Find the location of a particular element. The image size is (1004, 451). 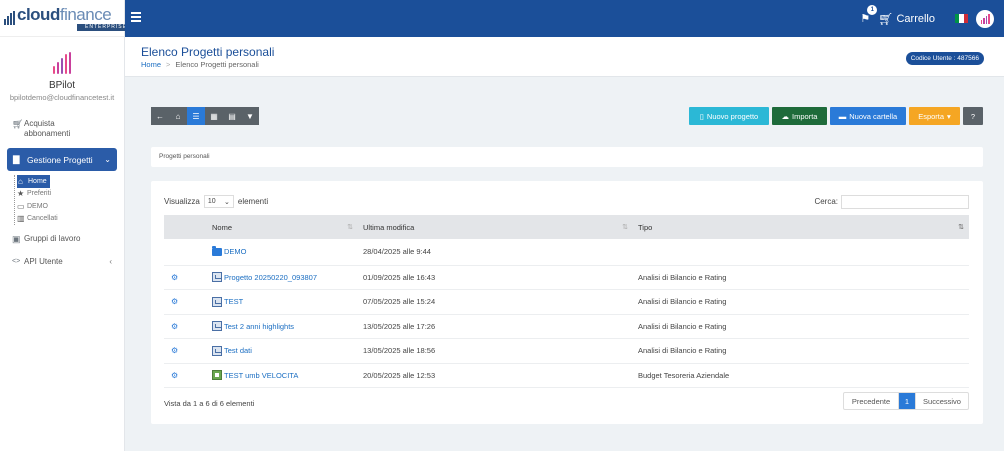

calendar-icon: ▤ is located at coordinates (232, 116).